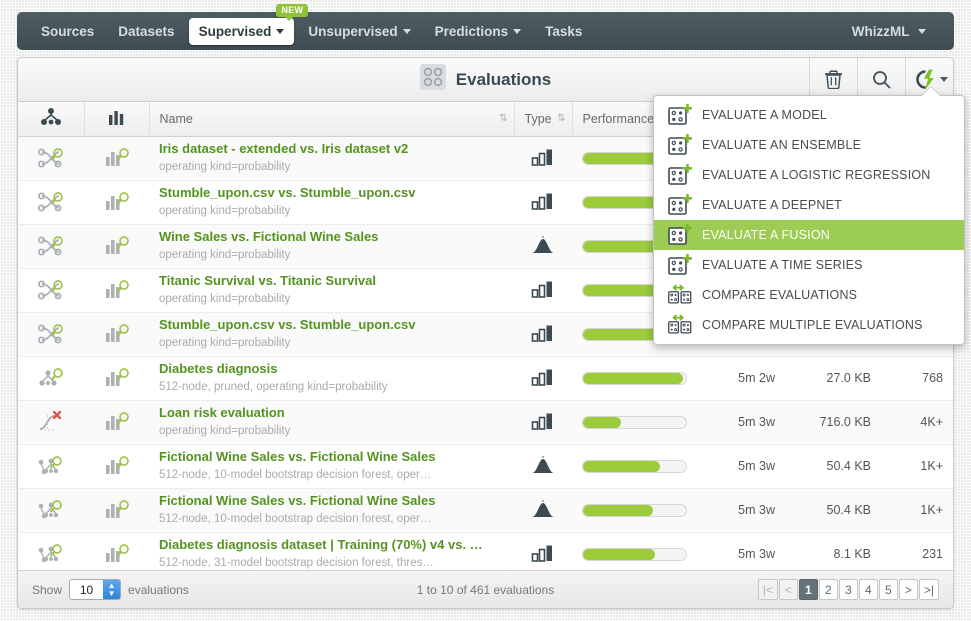 This screenshot has height=621, width=971. What do you see at coordinates (503, 118) in the screenshot?
I see `sort-toggle-name: ⇅` at bounding box center [503, 118].